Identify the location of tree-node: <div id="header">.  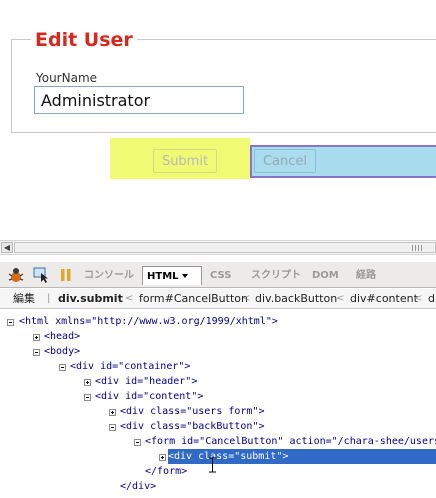
(146, 381).